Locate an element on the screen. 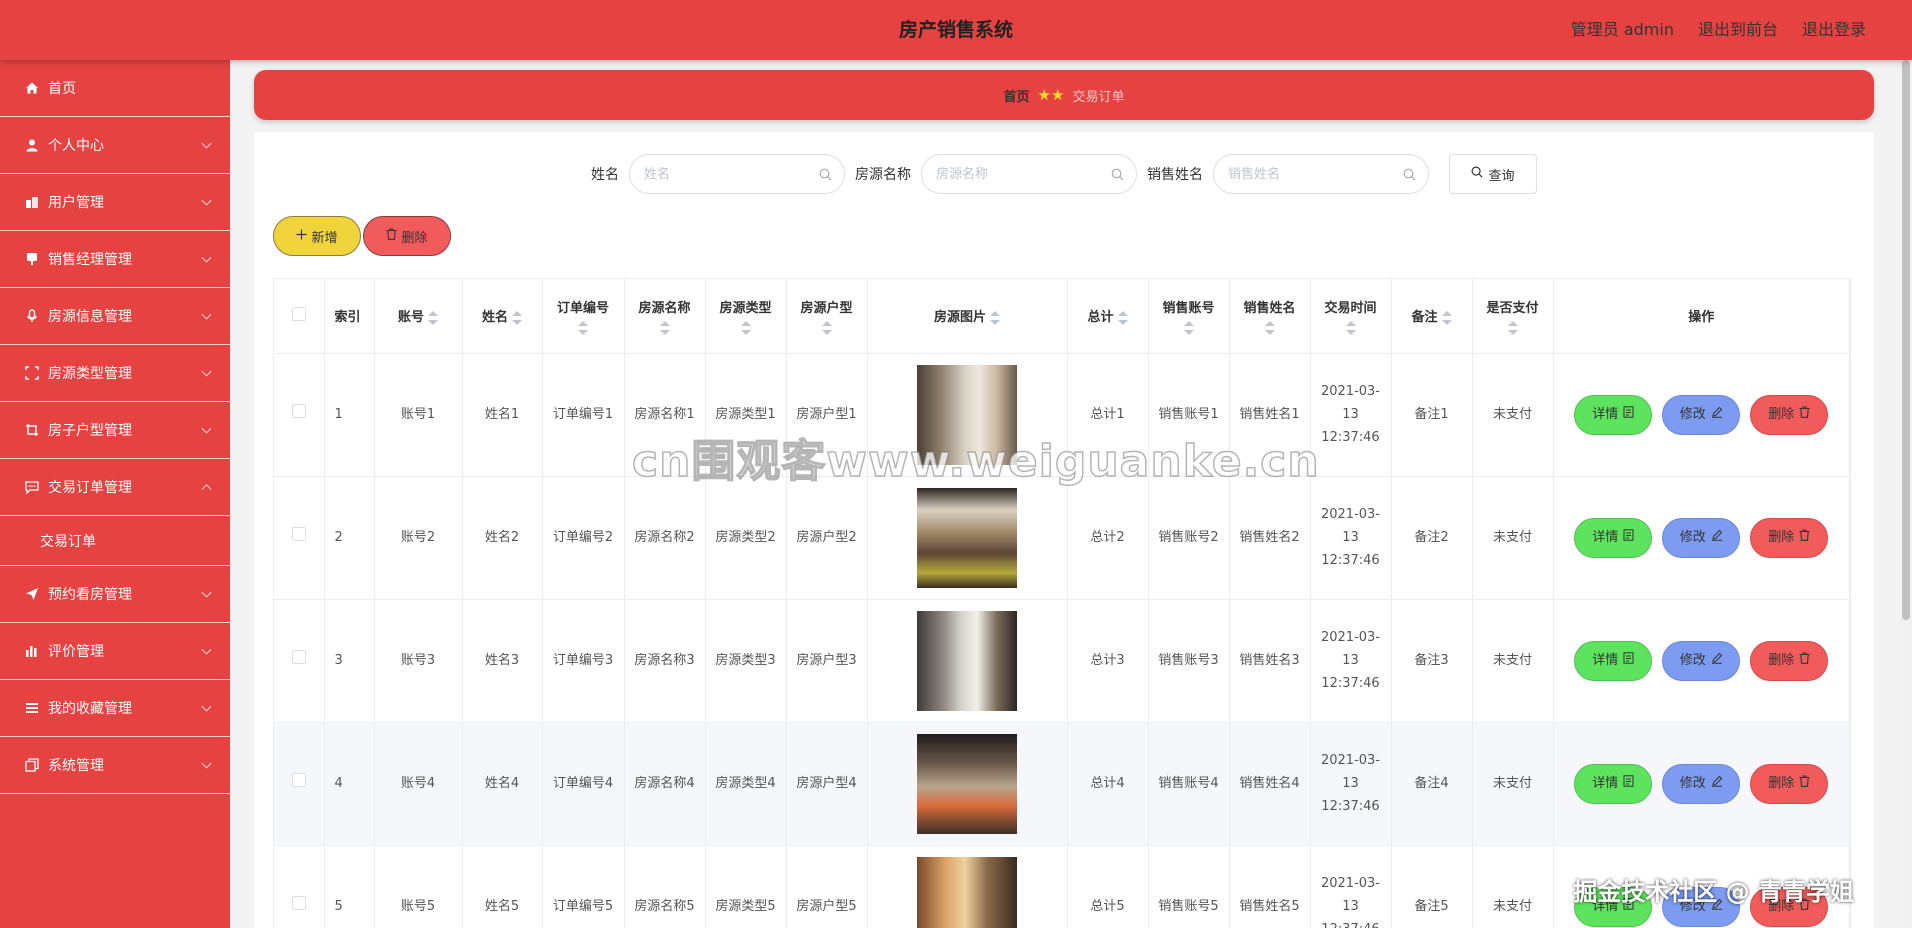 The height and width of the screenshot is (928, 1912). col-header-house-name: 房源名称 is located at coordinates (665, 316).